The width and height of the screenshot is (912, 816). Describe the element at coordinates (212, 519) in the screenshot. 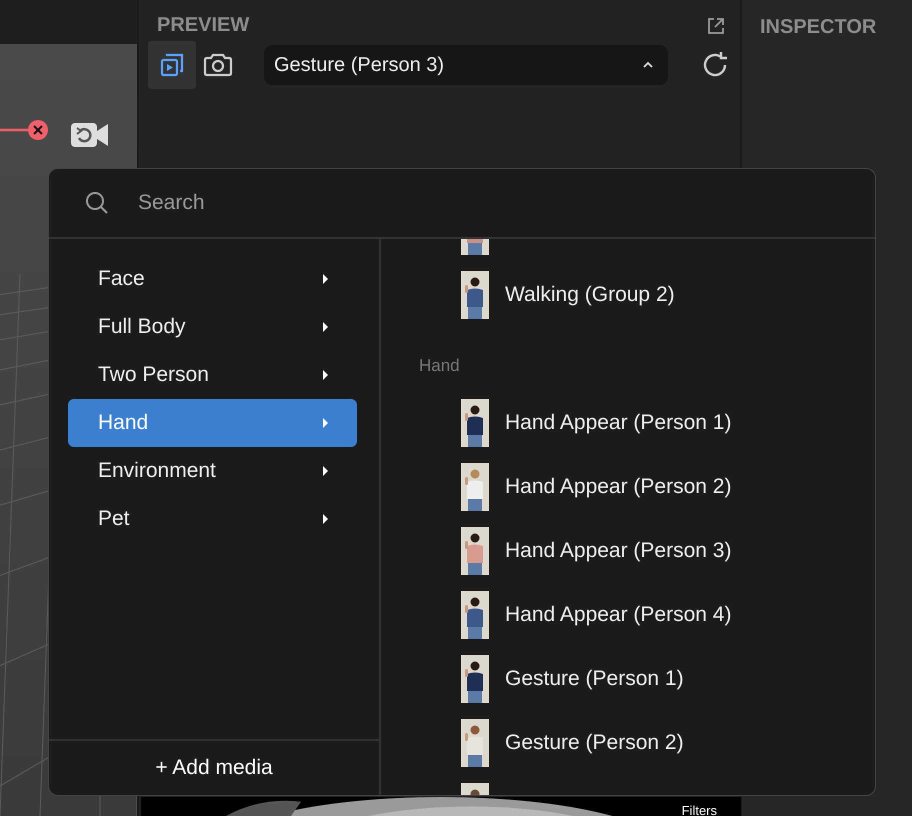

I see `category-item: Pet` at that location.